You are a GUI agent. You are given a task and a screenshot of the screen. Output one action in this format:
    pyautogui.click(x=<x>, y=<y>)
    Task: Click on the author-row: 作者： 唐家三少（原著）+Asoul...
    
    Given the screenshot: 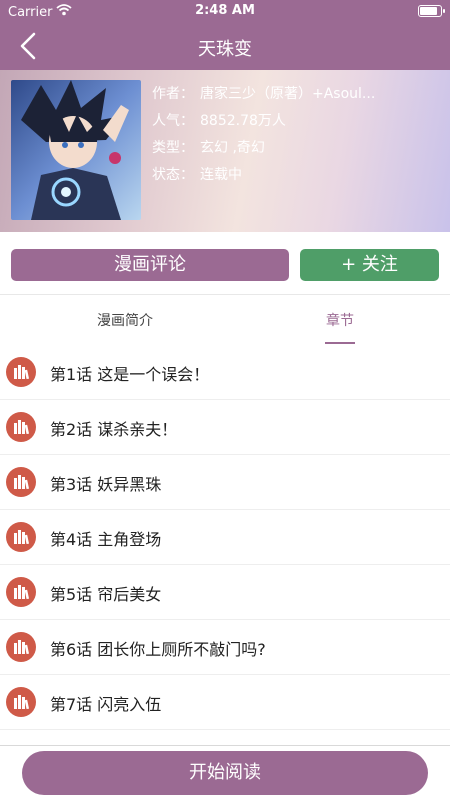 What is the action you would take?
    pyautogui.click(x=297, y=97)
    